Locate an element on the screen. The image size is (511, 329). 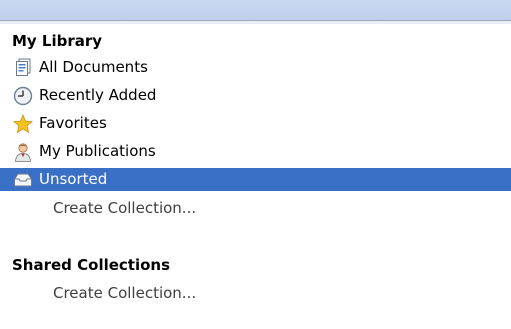
panel-header-strip is located at coordinates (255, 10).